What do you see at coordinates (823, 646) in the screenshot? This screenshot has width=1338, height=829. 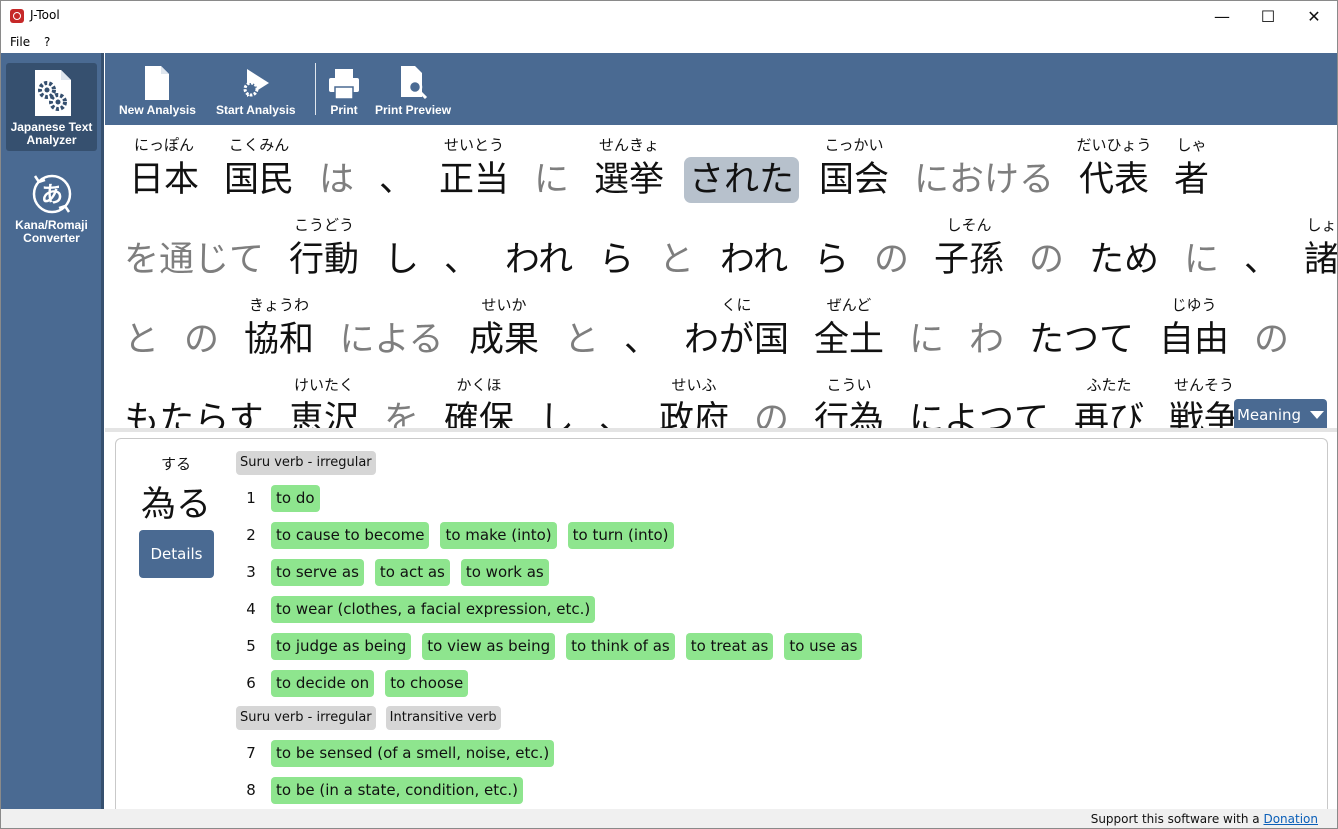 I see `gloss-chip: to use as` at bounding box center [823, 646].